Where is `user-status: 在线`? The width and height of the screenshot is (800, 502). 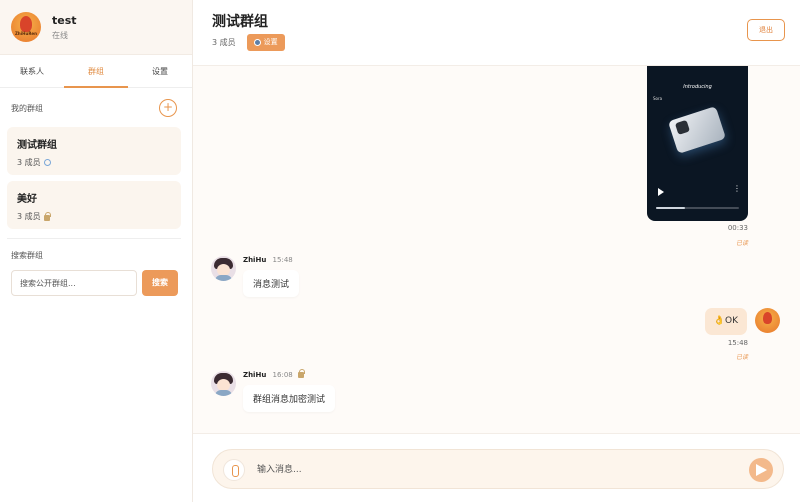
user-status: 在线 is located at coordinates (60, 35).